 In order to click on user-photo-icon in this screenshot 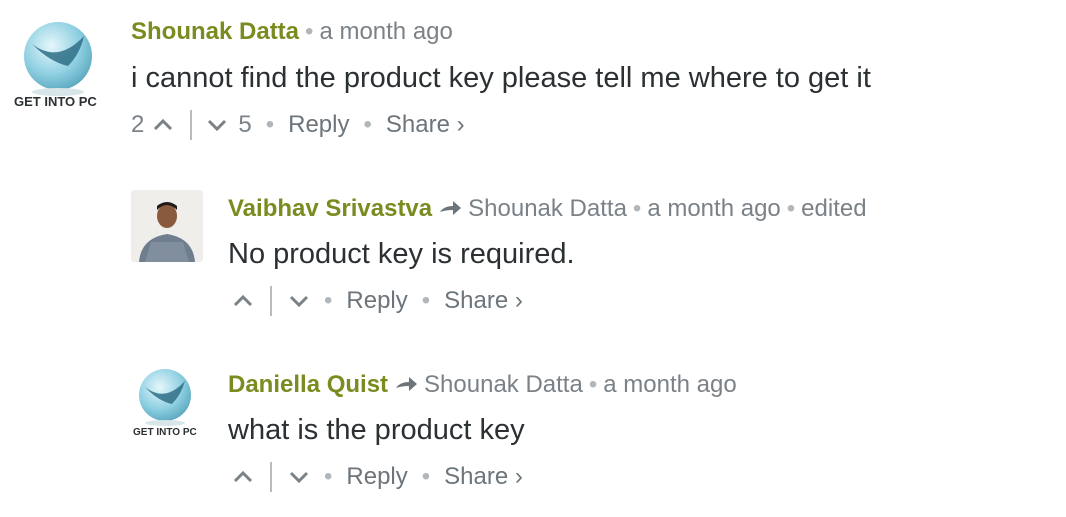, I will do `click(167, 226)`.